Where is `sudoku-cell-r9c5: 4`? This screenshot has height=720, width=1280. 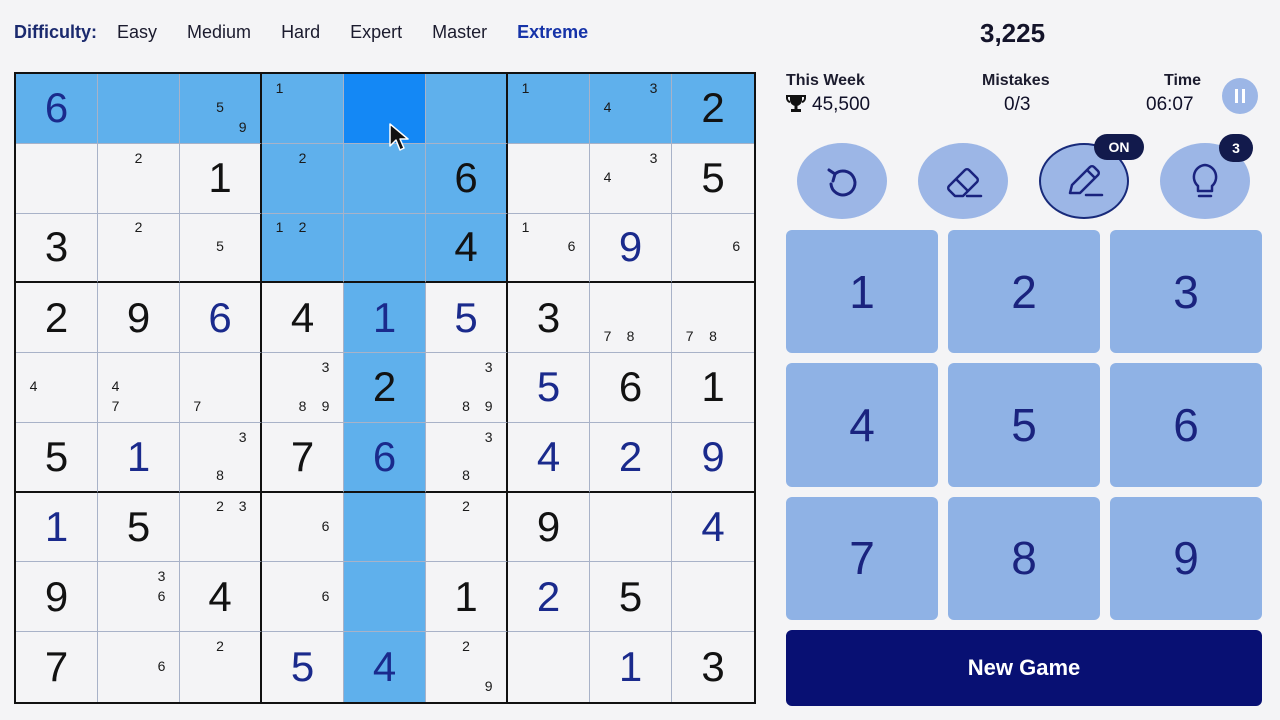
sudoku-cell-r9c5: 4 is located at coordinates (385, 667).